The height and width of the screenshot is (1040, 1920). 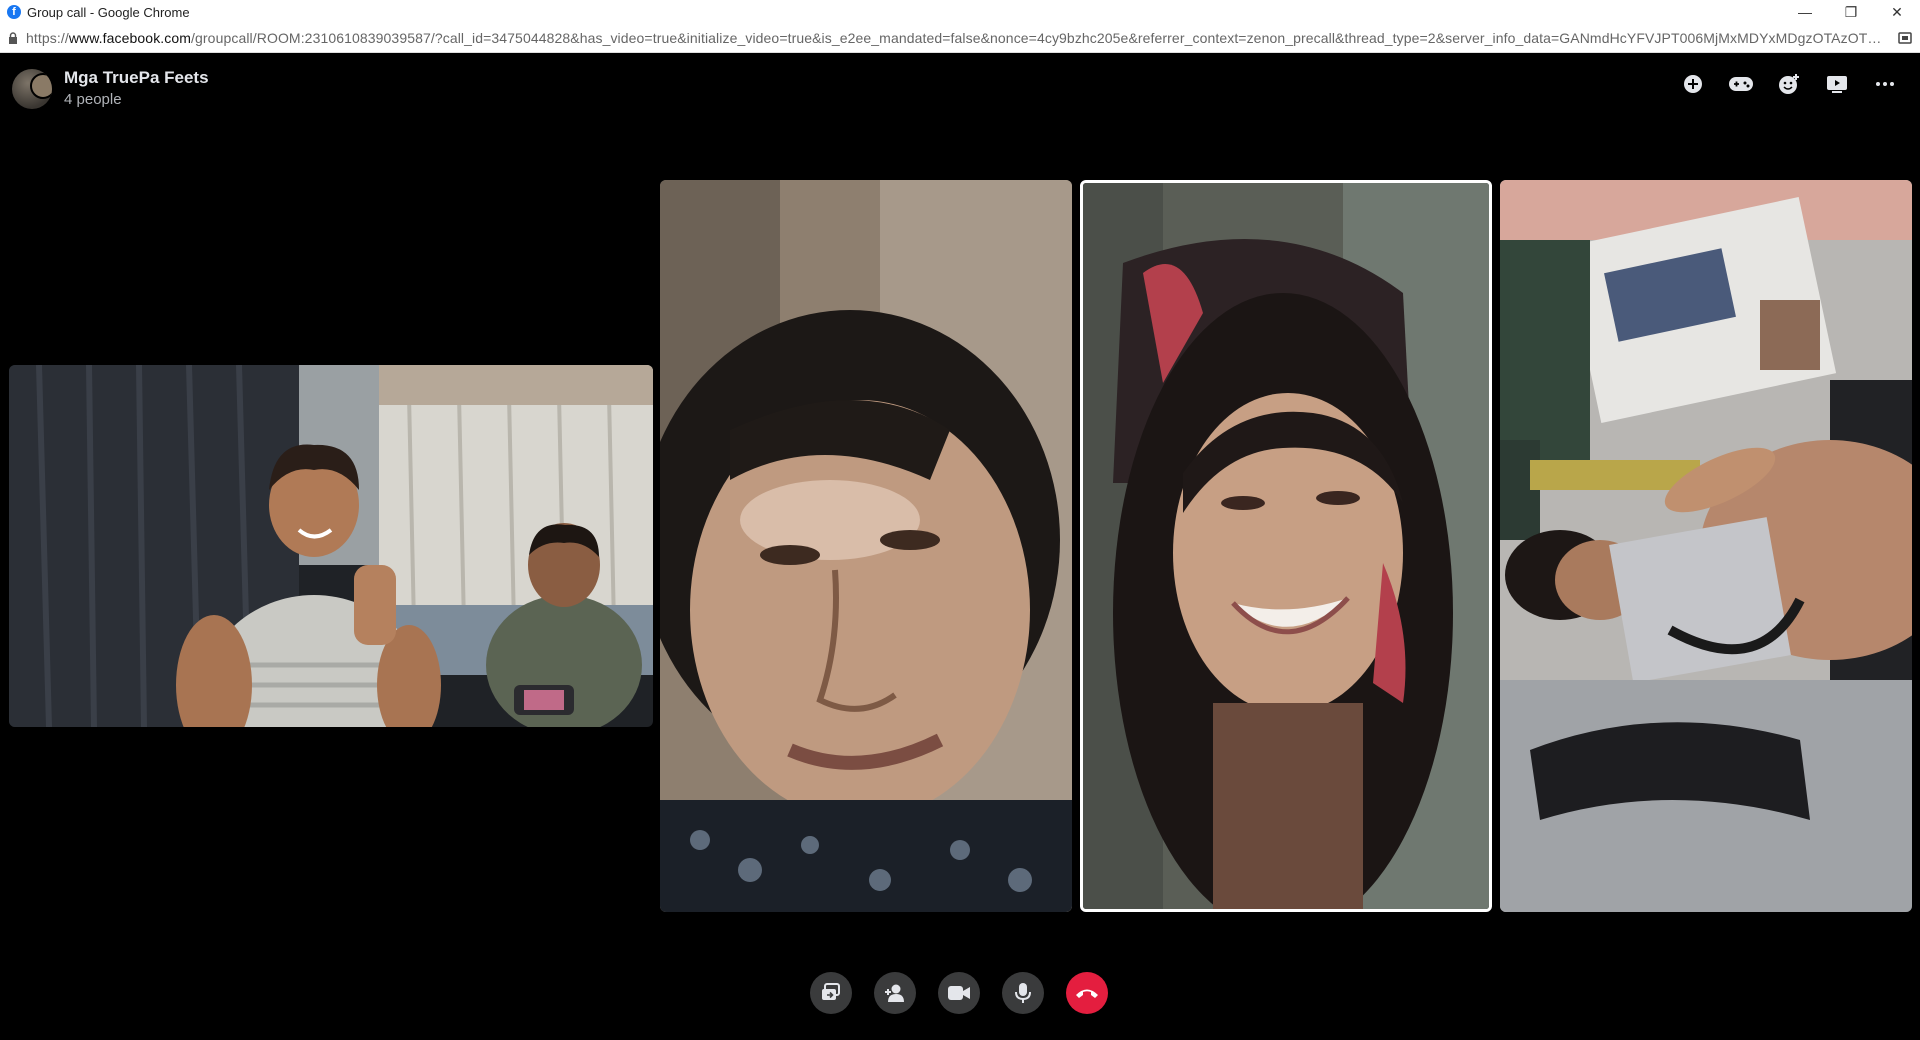 I want to click on add-person-icon, so click(x=895, y=993).